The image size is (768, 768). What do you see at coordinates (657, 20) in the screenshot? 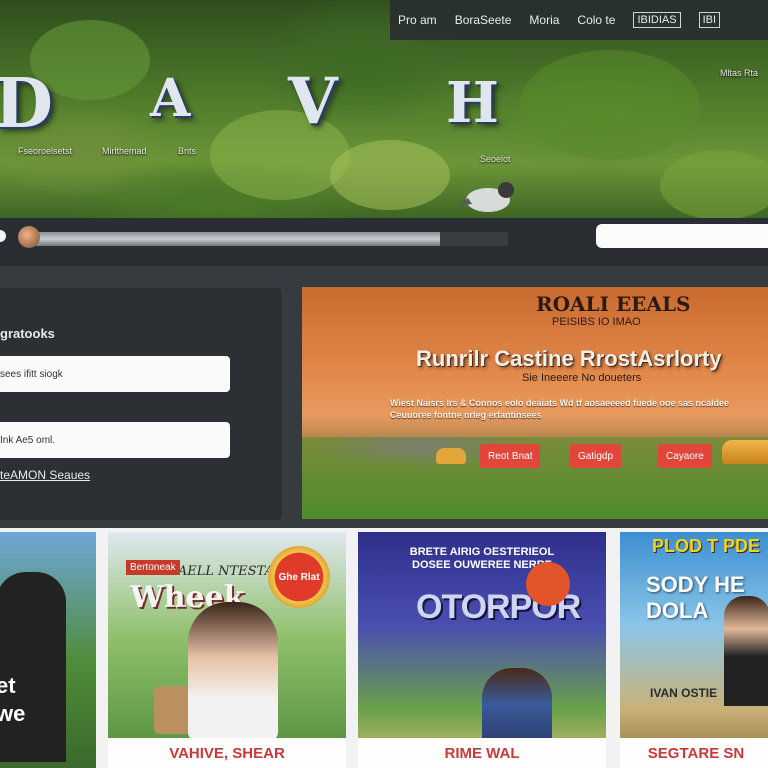
I see `nav-item-boxed-1: IBIDIAS` at bounding box center [657, 20].